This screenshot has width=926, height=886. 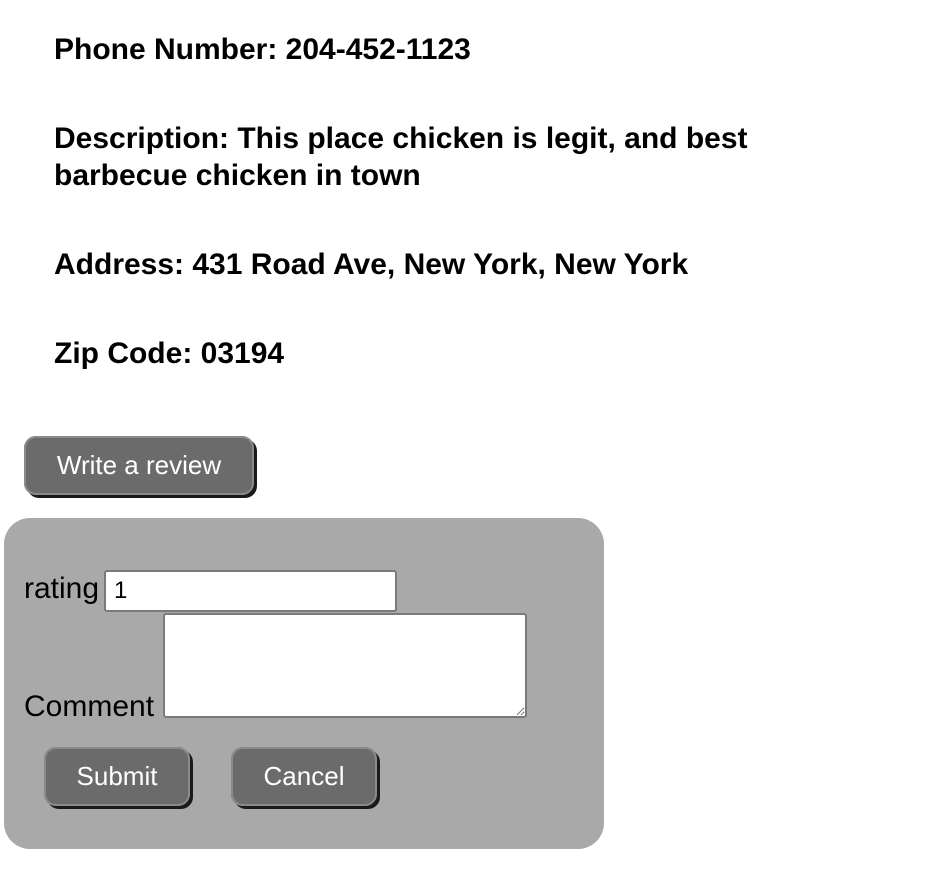 What do you see at coordinates (169, 353) in the screenshot?
I see `zip-code: Zip Code: 03194` at bounding box center [169, 353].